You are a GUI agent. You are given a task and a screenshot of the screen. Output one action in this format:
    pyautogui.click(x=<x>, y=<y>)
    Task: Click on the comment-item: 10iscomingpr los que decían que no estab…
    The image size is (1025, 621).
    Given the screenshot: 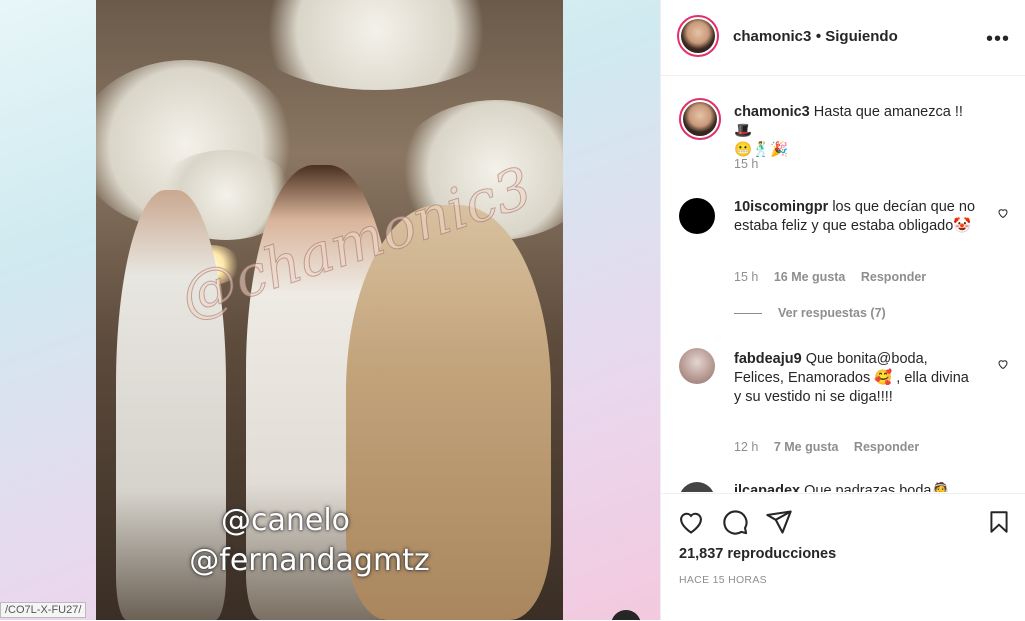 What is the action you would take?
    pyautogui.click(x=844, y=248)
    